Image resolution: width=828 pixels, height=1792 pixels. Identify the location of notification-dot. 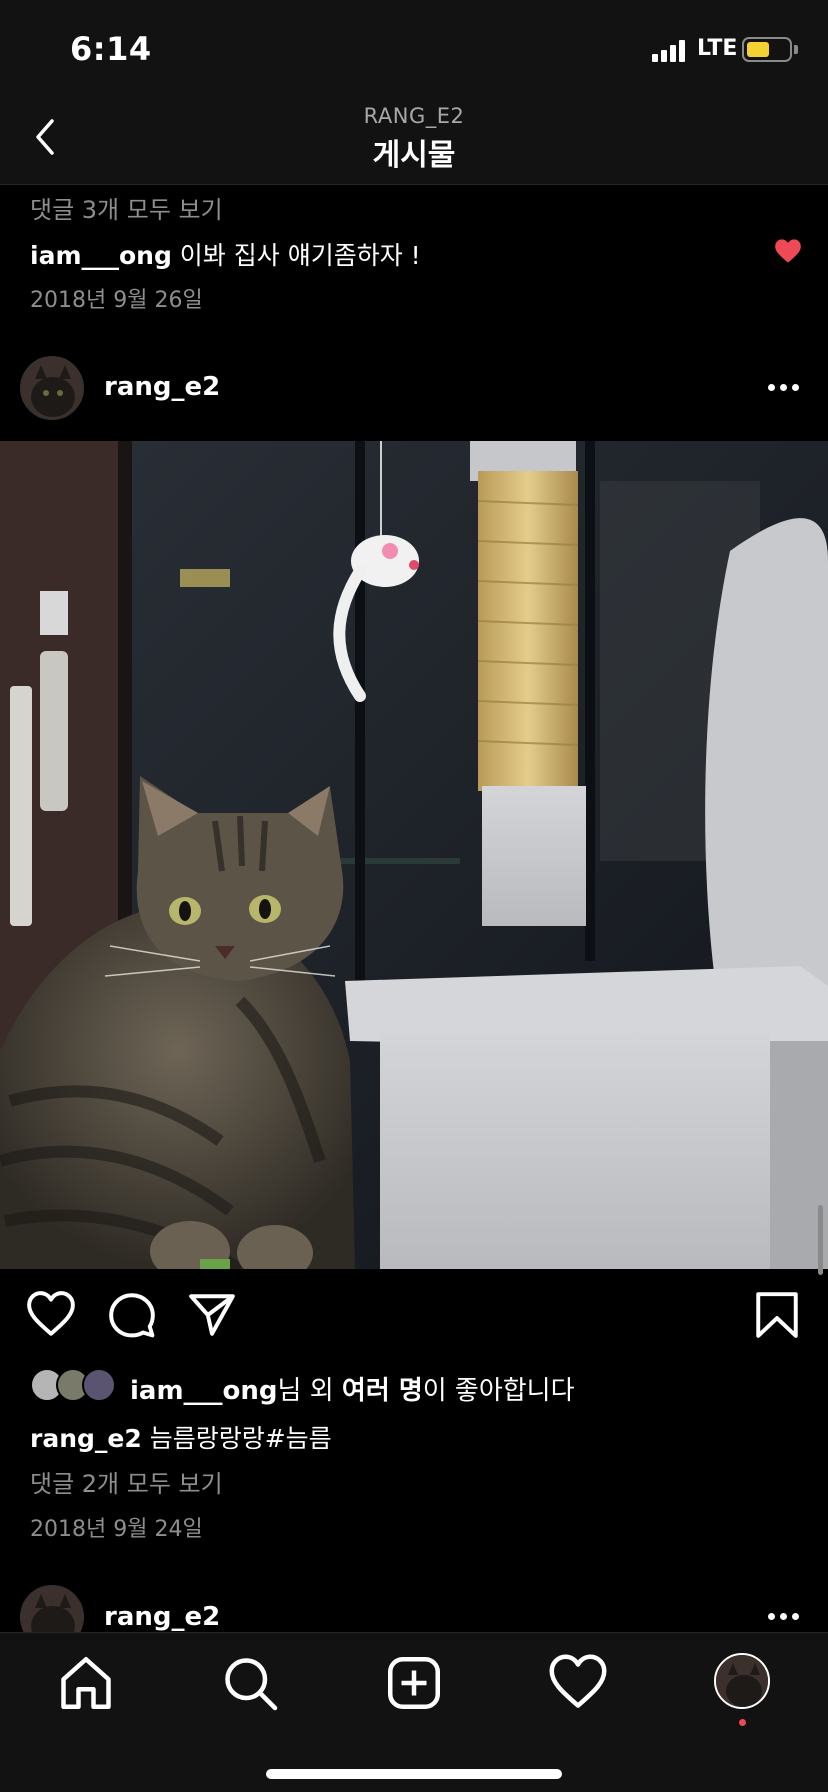
(742, 1722).